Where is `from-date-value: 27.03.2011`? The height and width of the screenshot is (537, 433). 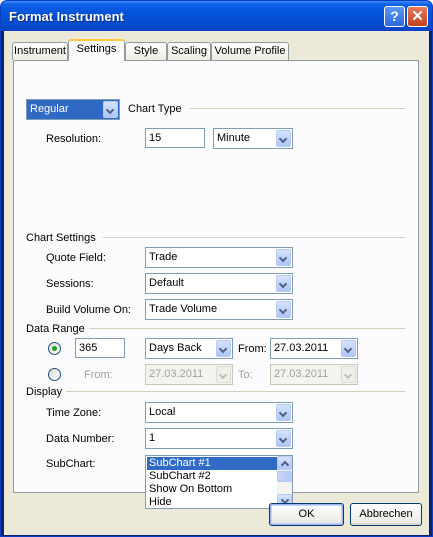
from-date-value: 27.03.2011 is located at coordinates (301, 348).